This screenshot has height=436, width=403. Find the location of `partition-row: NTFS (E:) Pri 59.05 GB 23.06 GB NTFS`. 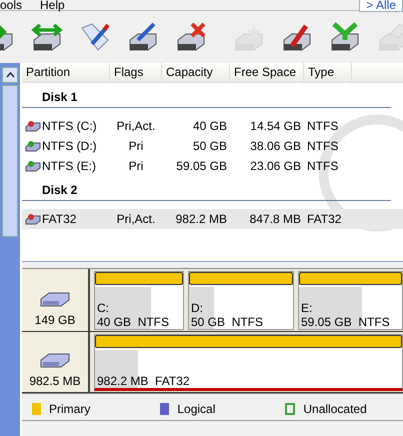

partition-row: NTFS (E:) Pri 59.05 GB 23.06 GB NTFS is located at coordinates (212, 166).